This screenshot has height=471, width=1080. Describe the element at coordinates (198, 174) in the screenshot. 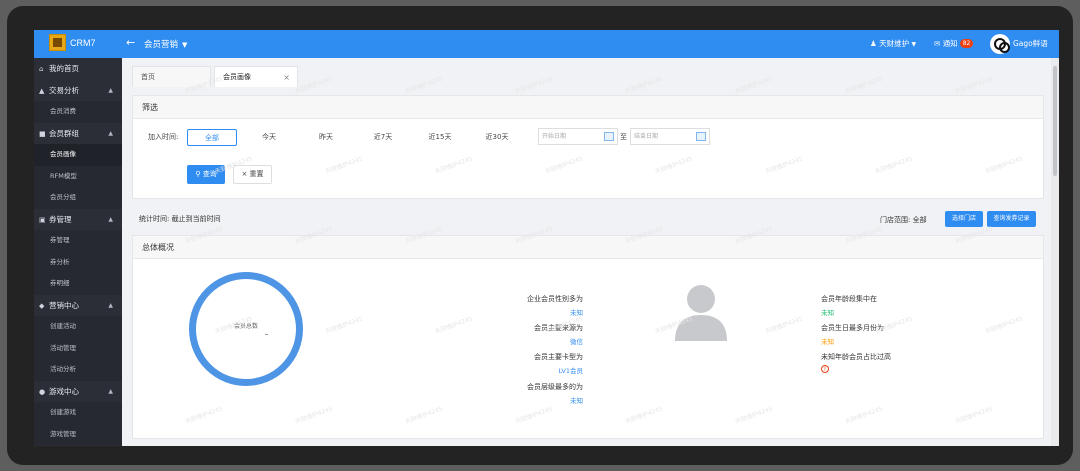

I see `search-icon: ⚲` at that location.